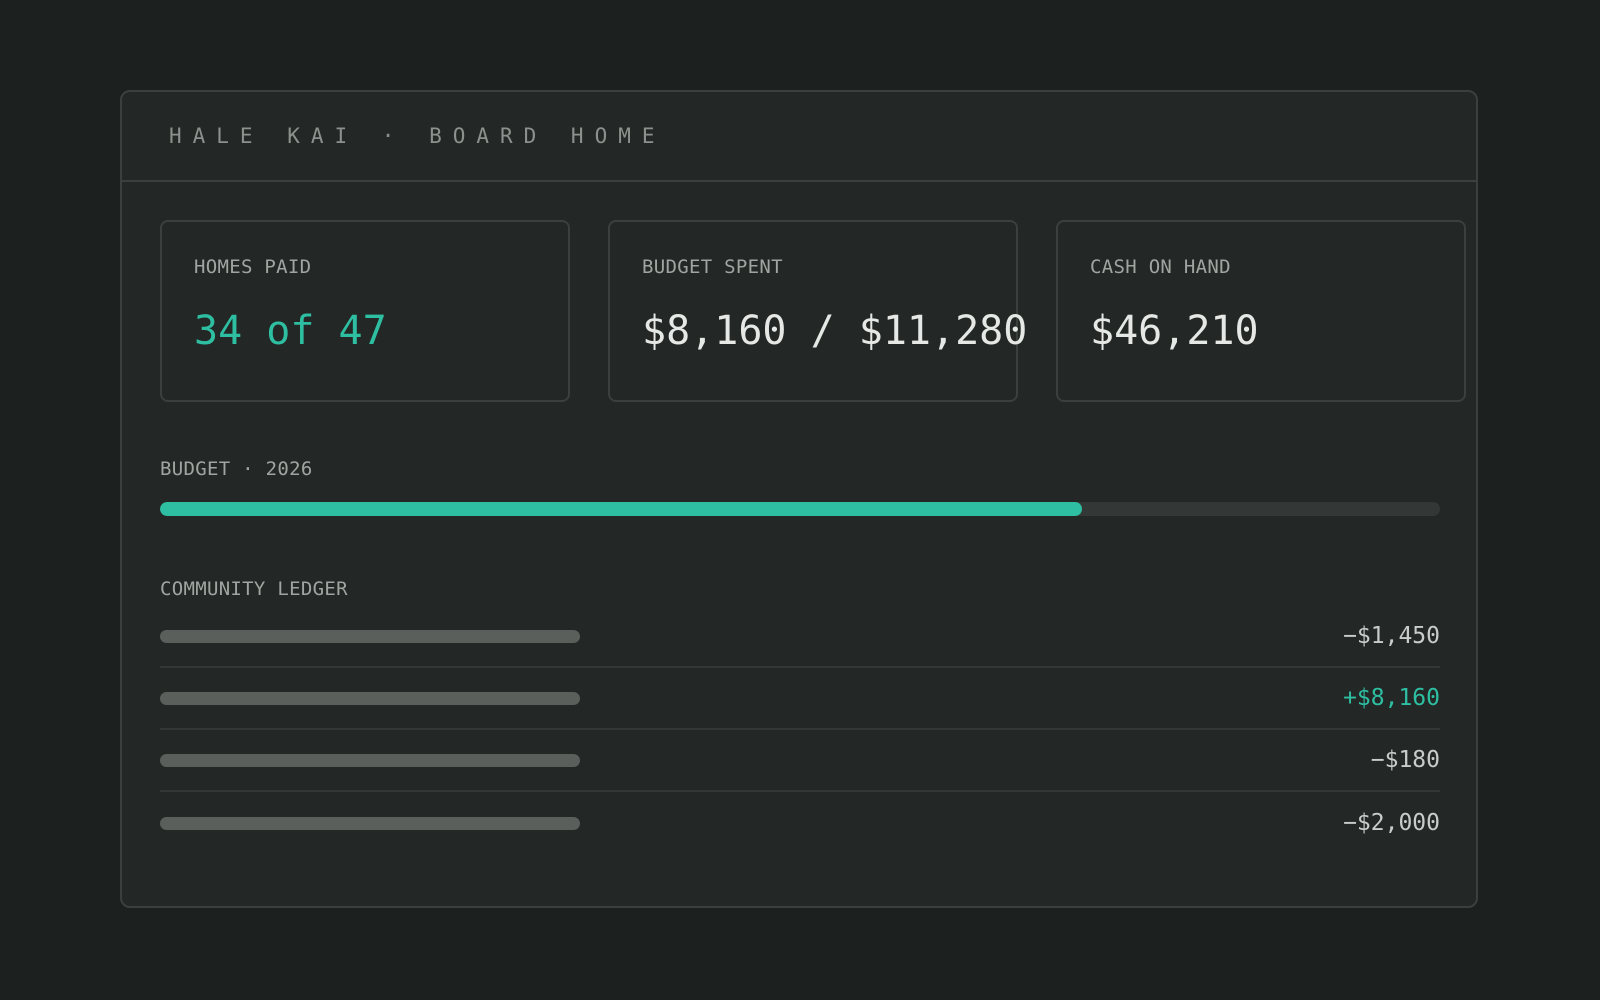  I want to click on ledger-row: +$8,160, so click(800, 699).